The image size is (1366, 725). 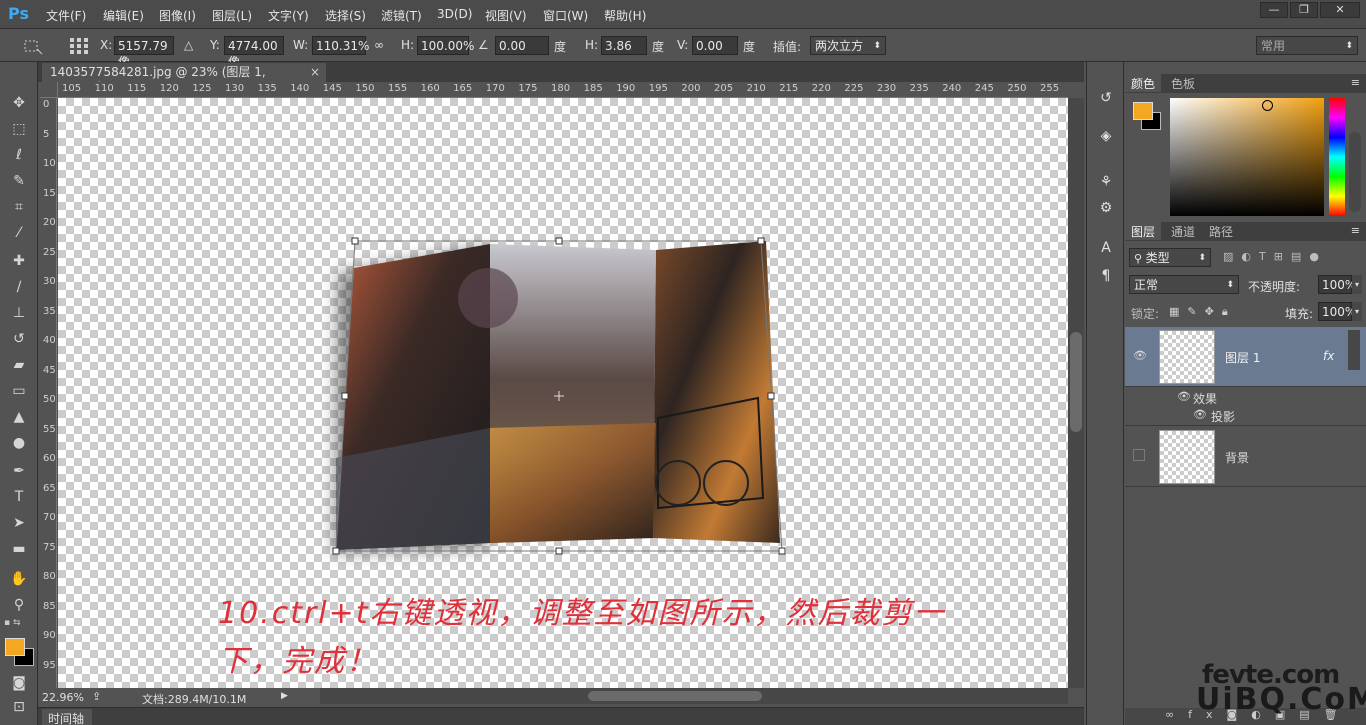 I want to click on tab-swatches: 色板, so click(x=1183, y=83).